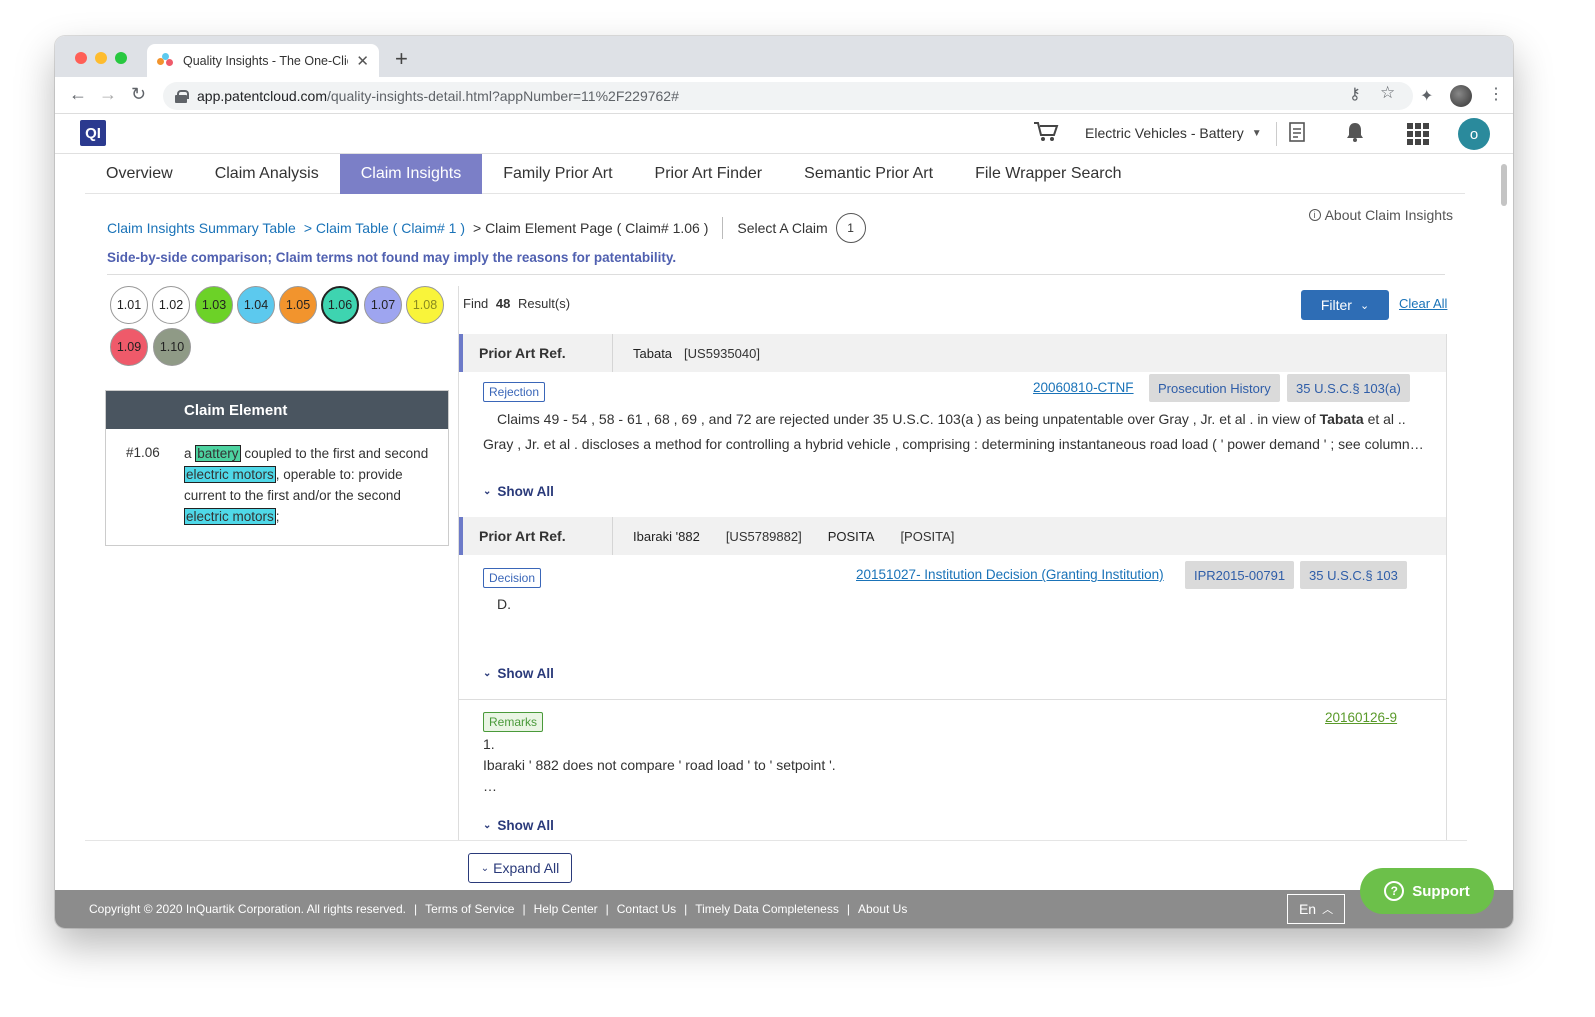  Describe the element at coordinates (1461, 96) in the screenshot. I see `profile-avatar` at that location.